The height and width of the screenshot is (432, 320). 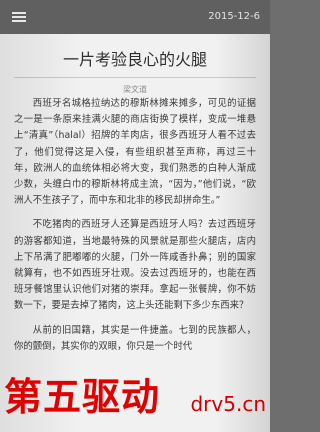 I want to click on watermark-logo-text: 第五驱动, so click(x=82, y=397).